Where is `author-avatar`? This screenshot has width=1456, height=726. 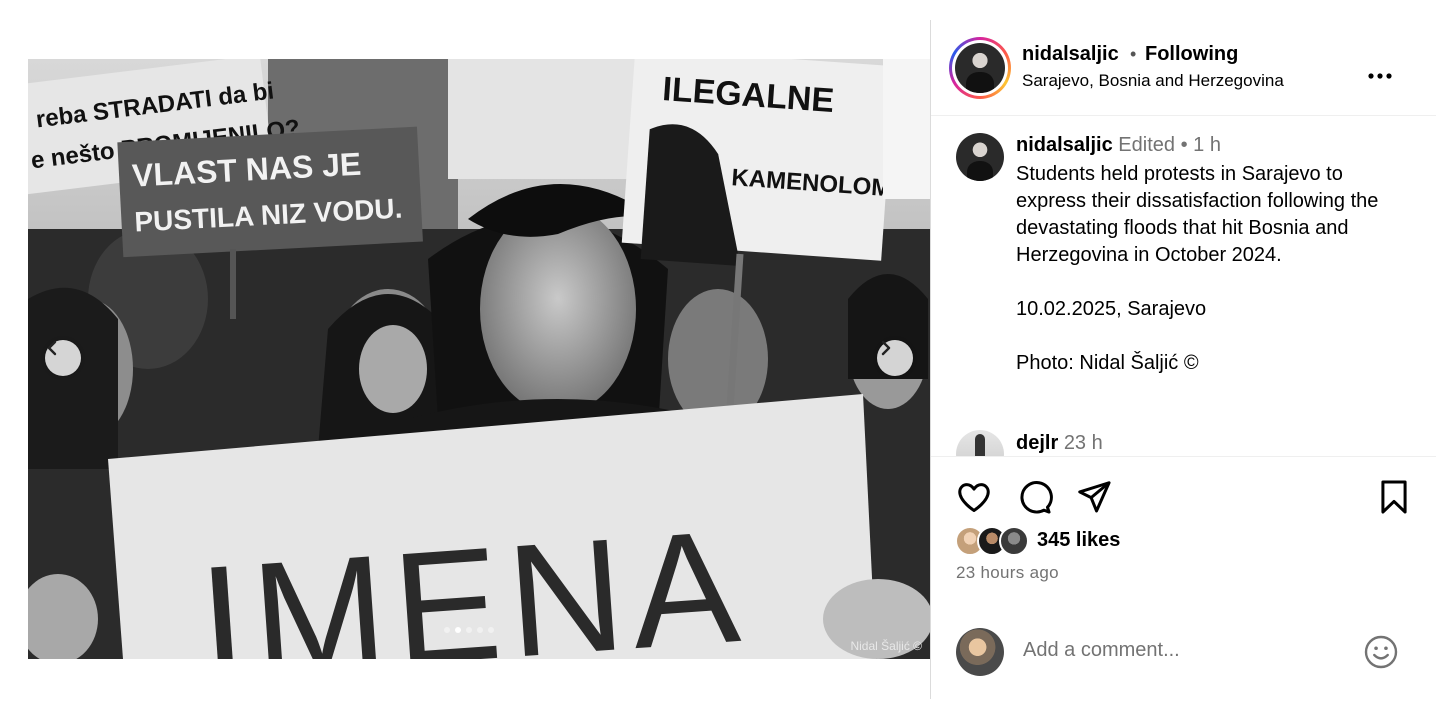 author-avatar is located at coordinates (980, 68).